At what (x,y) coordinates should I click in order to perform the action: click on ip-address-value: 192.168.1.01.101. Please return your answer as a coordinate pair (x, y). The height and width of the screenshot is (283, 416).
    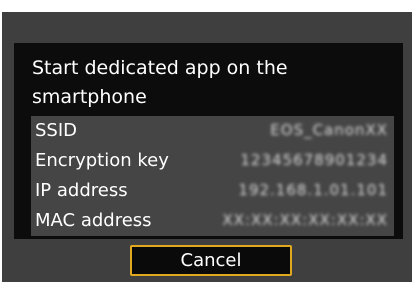
    Looking at the image, I should click on (313, 190).